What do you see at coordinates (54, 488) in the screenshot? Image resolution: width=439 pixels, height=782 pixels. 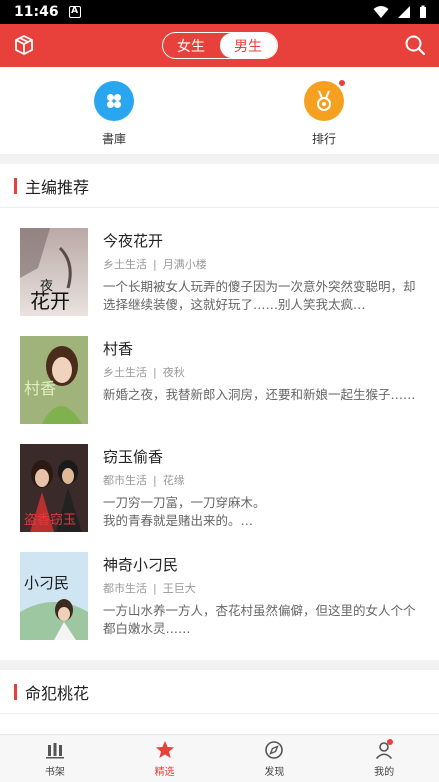 I see `book-cover: 盗香窃玉` at bounding box center [54, 488].